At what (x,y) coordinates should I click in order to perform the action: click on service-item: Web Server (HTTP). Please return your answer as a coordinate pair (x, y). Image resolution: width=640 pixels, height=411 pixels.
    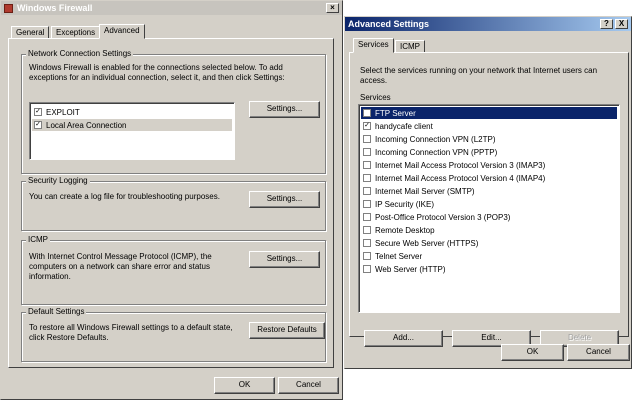
    Looking at the image, I should click on (489, 269).